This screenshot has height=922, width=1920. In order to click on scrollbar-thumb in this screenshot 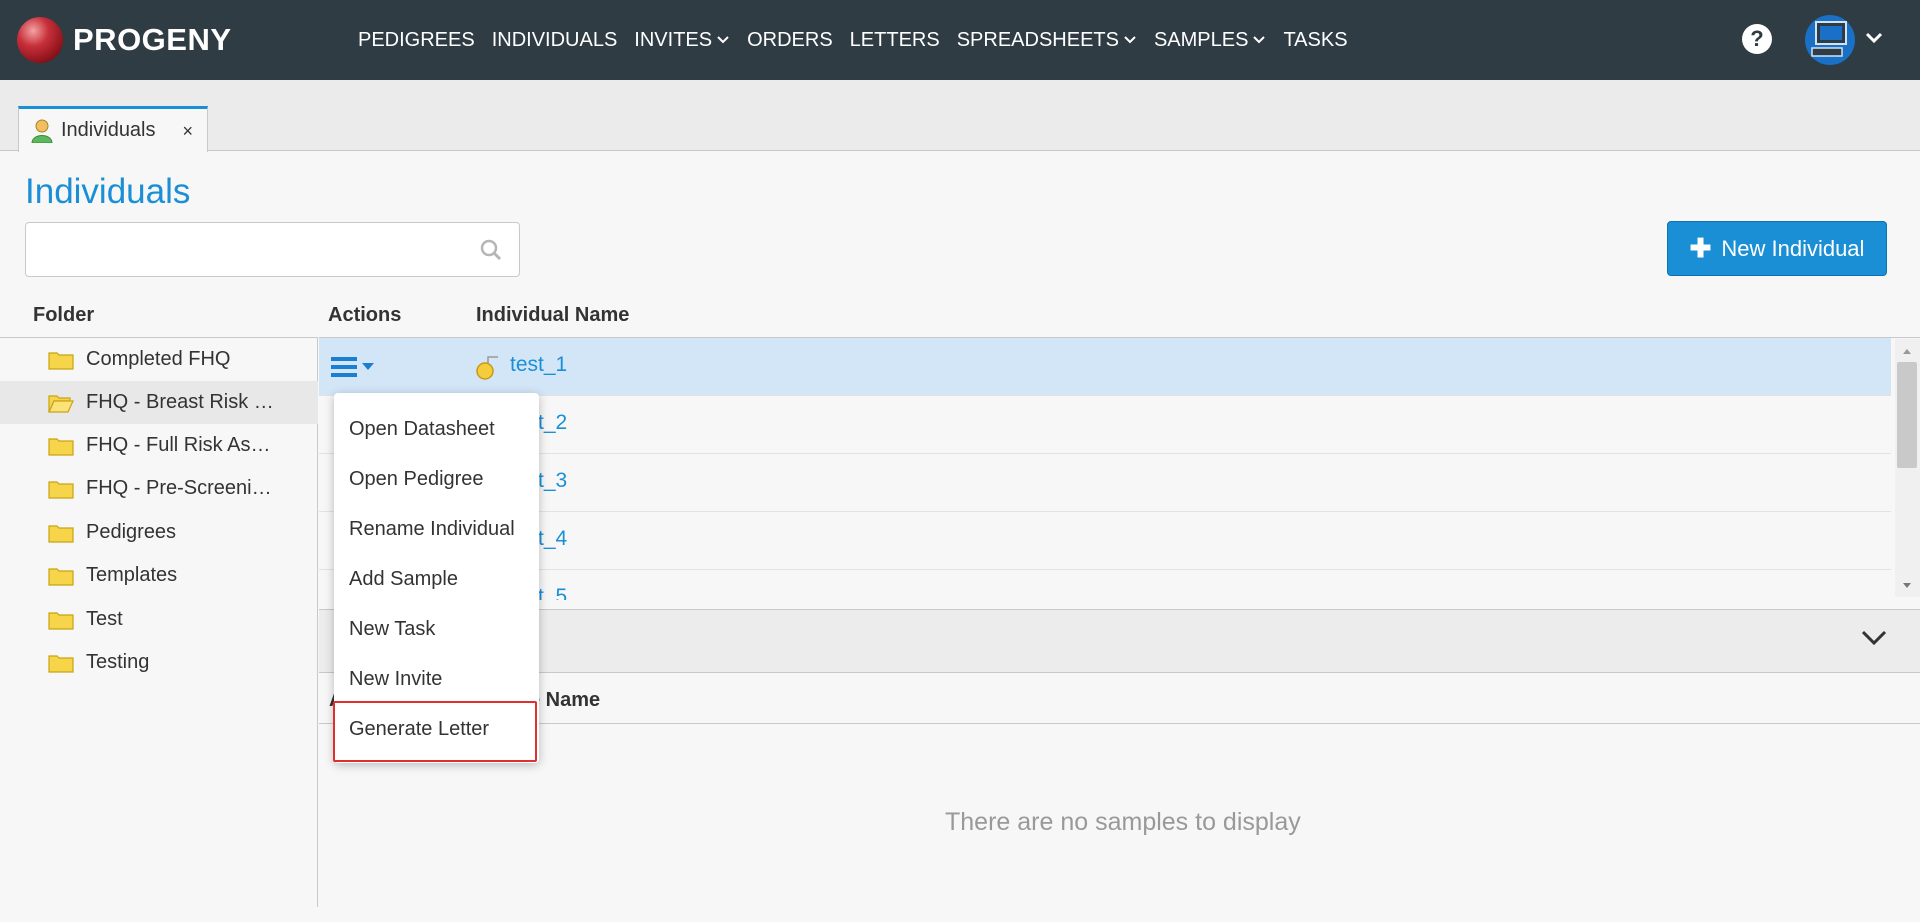, I will do `click(1907, 415)`.